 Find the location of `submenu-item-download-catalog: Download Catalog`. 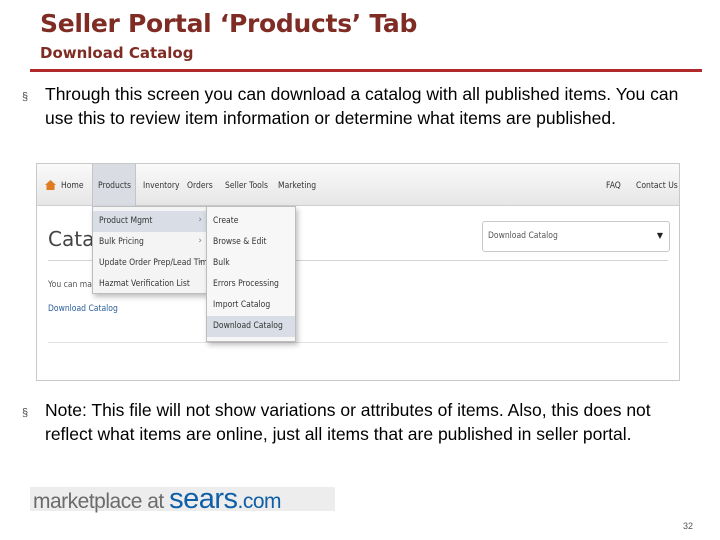

submenu-item-download-catalog: Download Catalog is located at coordinates (251, 326).